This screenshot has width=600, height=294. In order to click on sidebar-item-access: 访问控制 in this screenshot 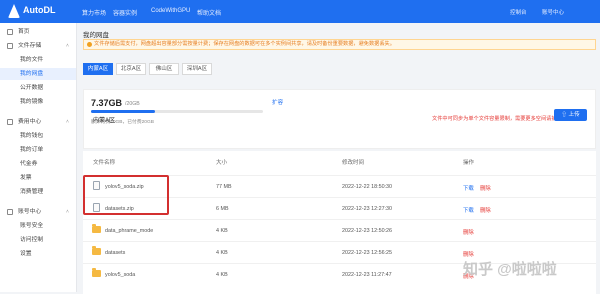, I will do `click(38, 240)`.